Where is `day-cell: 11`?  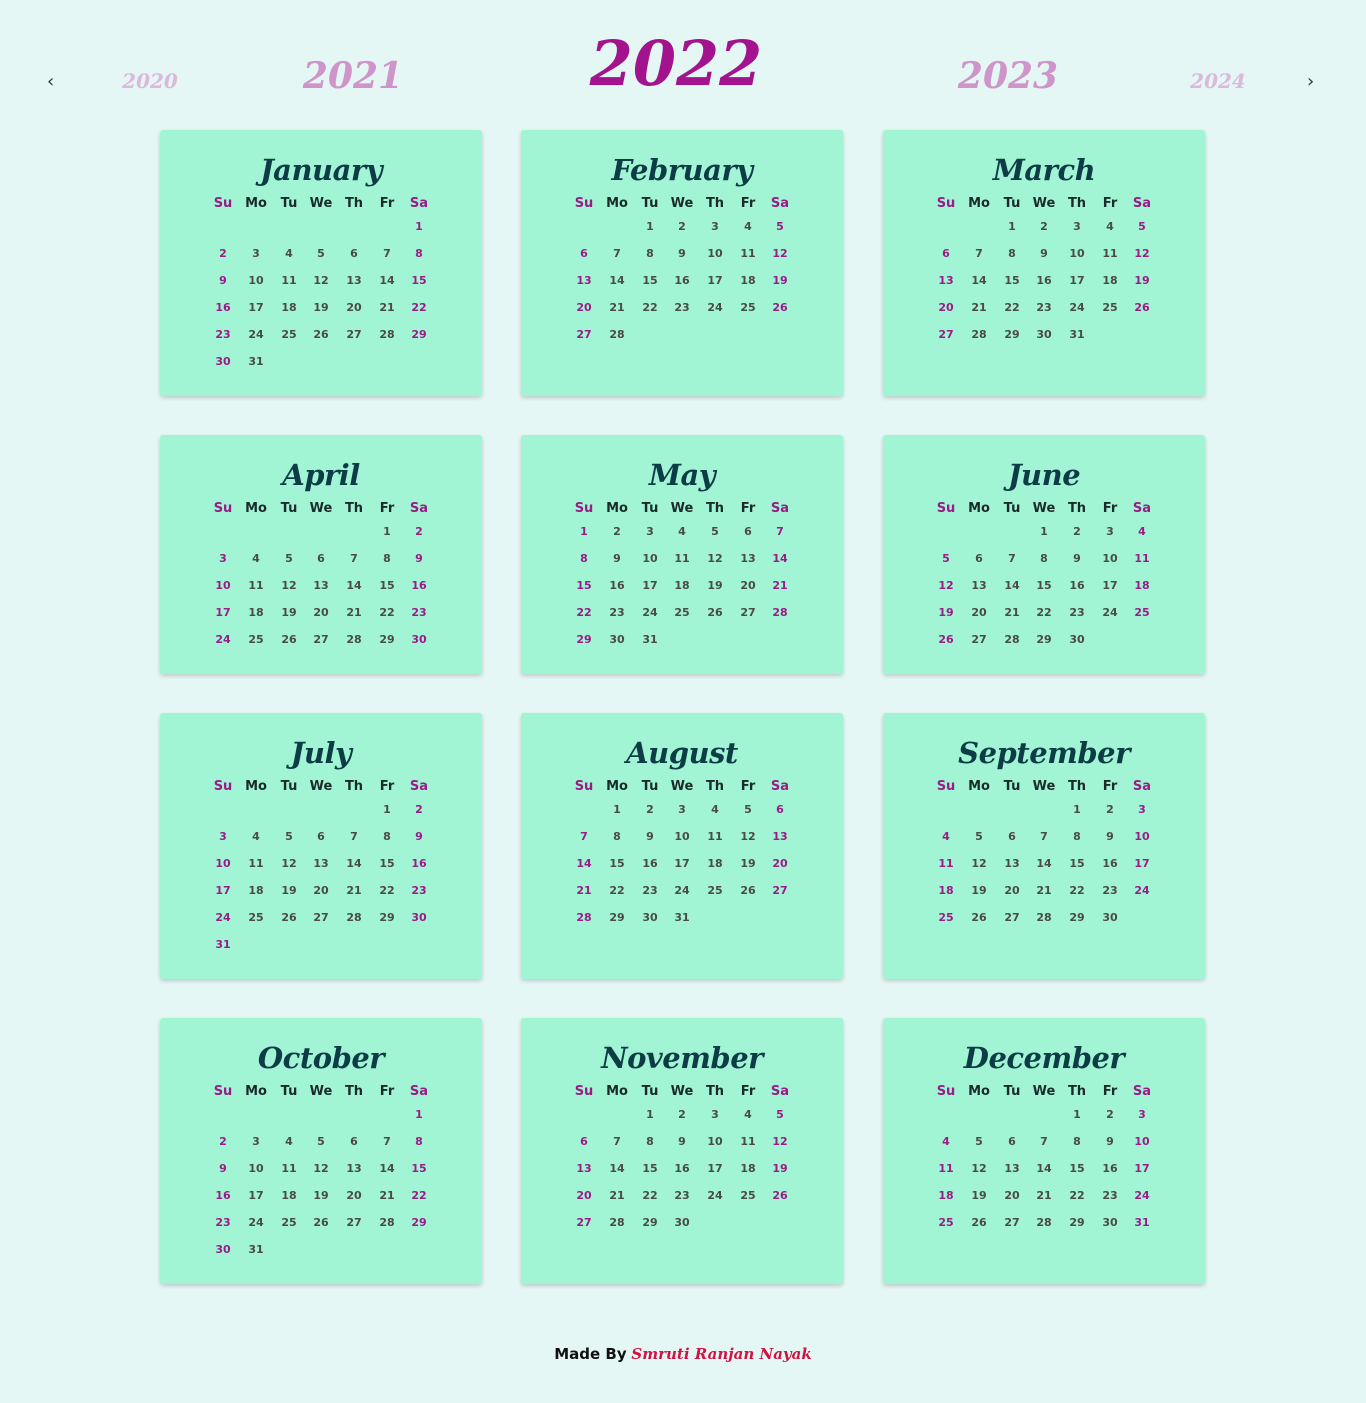
day-cell: 11 is located at coordinates (289, 1169).